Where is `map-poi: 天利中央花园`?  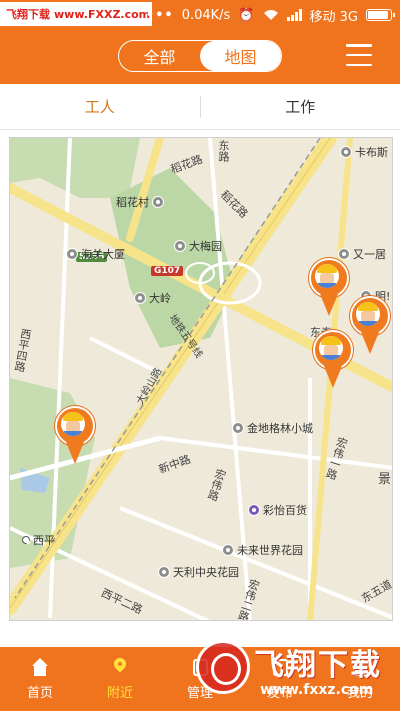 map-poi: 天利中央花园 is located at coordinates (198, 572).